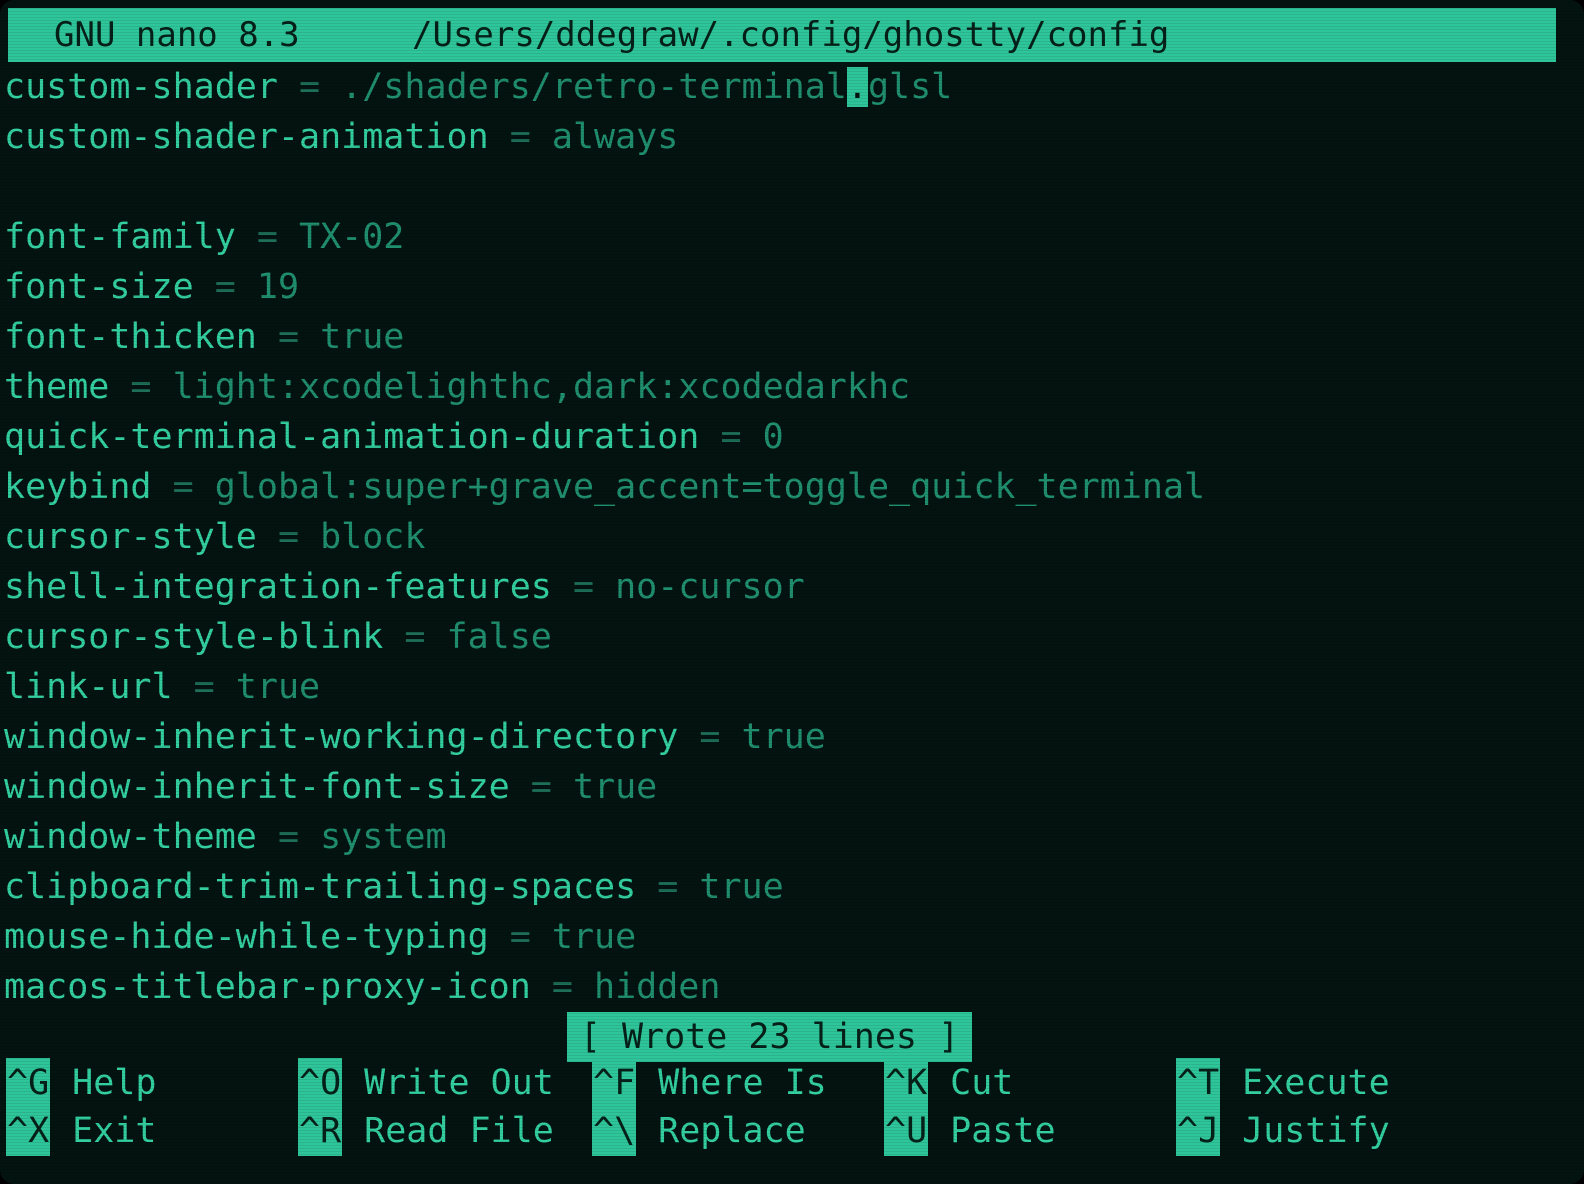  Describe the element at coordinates (278, 587) in the screenshot. I see `config-key: shell-integration-features` at that location.